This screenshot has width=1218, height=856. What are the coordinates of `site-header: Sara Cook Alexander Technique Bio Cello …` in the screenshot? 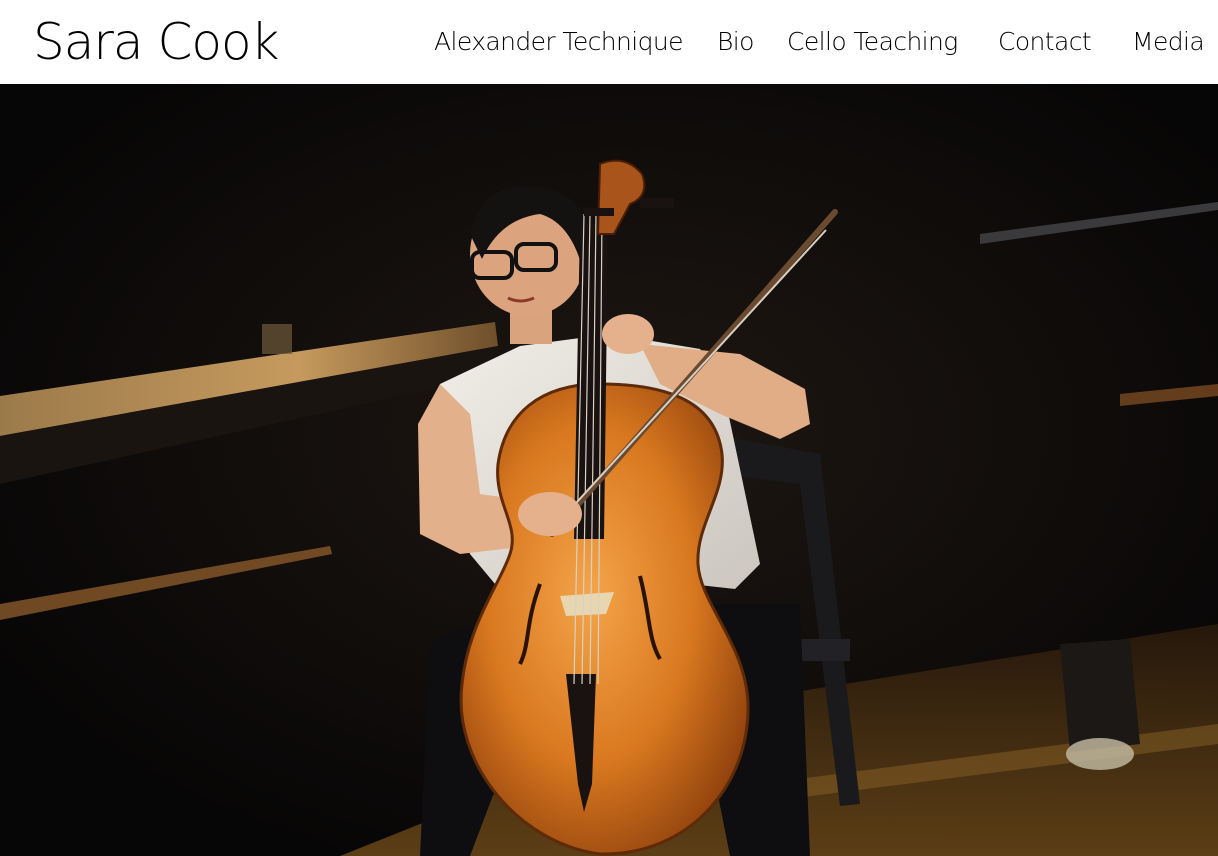 It's located at (609, 42).